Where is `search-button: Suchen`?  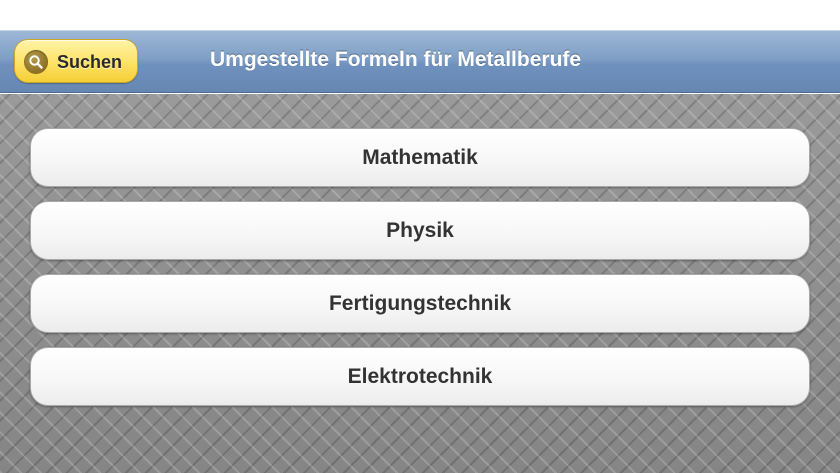 search-button: Suchen is located at coordinates (76, 61).